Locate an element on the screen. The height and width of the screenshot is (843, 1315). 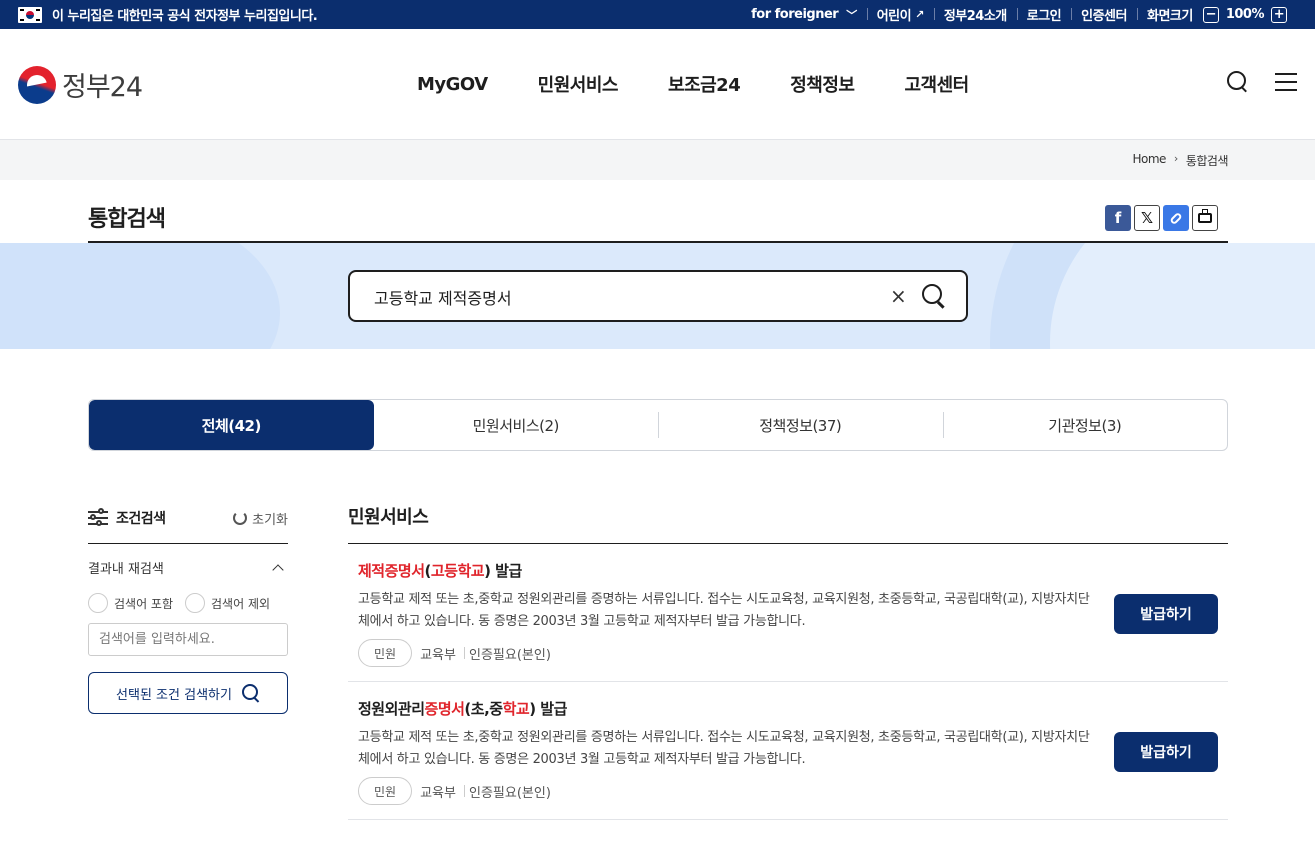
breadcrumb-bar: Home › 통합검색 is located at coordinates (657, 160).